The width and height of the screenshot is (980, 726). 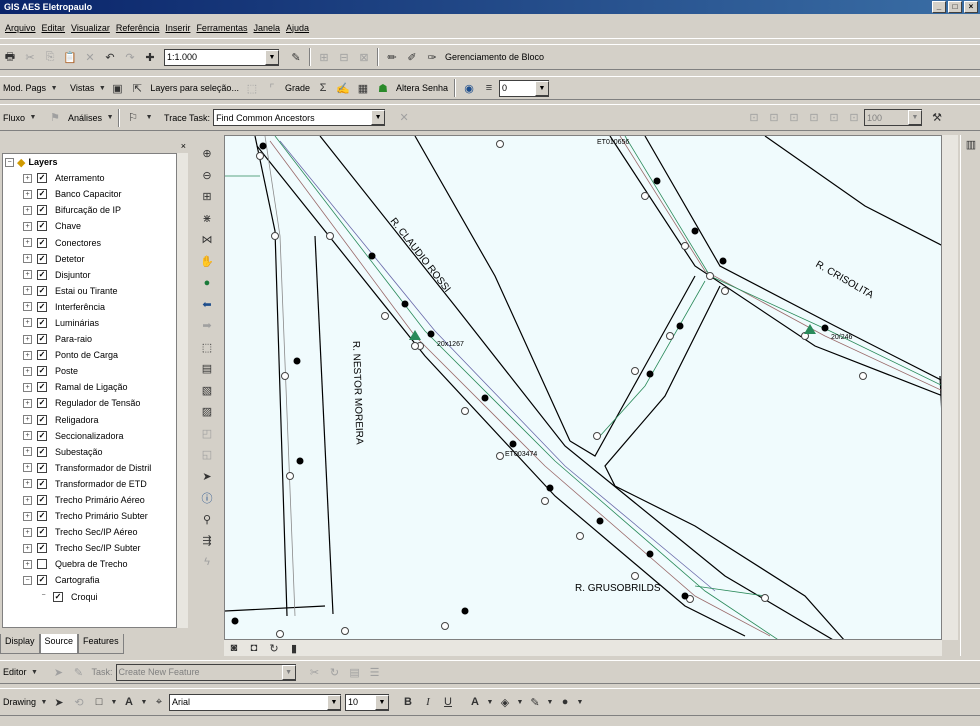 I want to click on pencil-tool3-icon: ✑, so click(x=432, y=57).